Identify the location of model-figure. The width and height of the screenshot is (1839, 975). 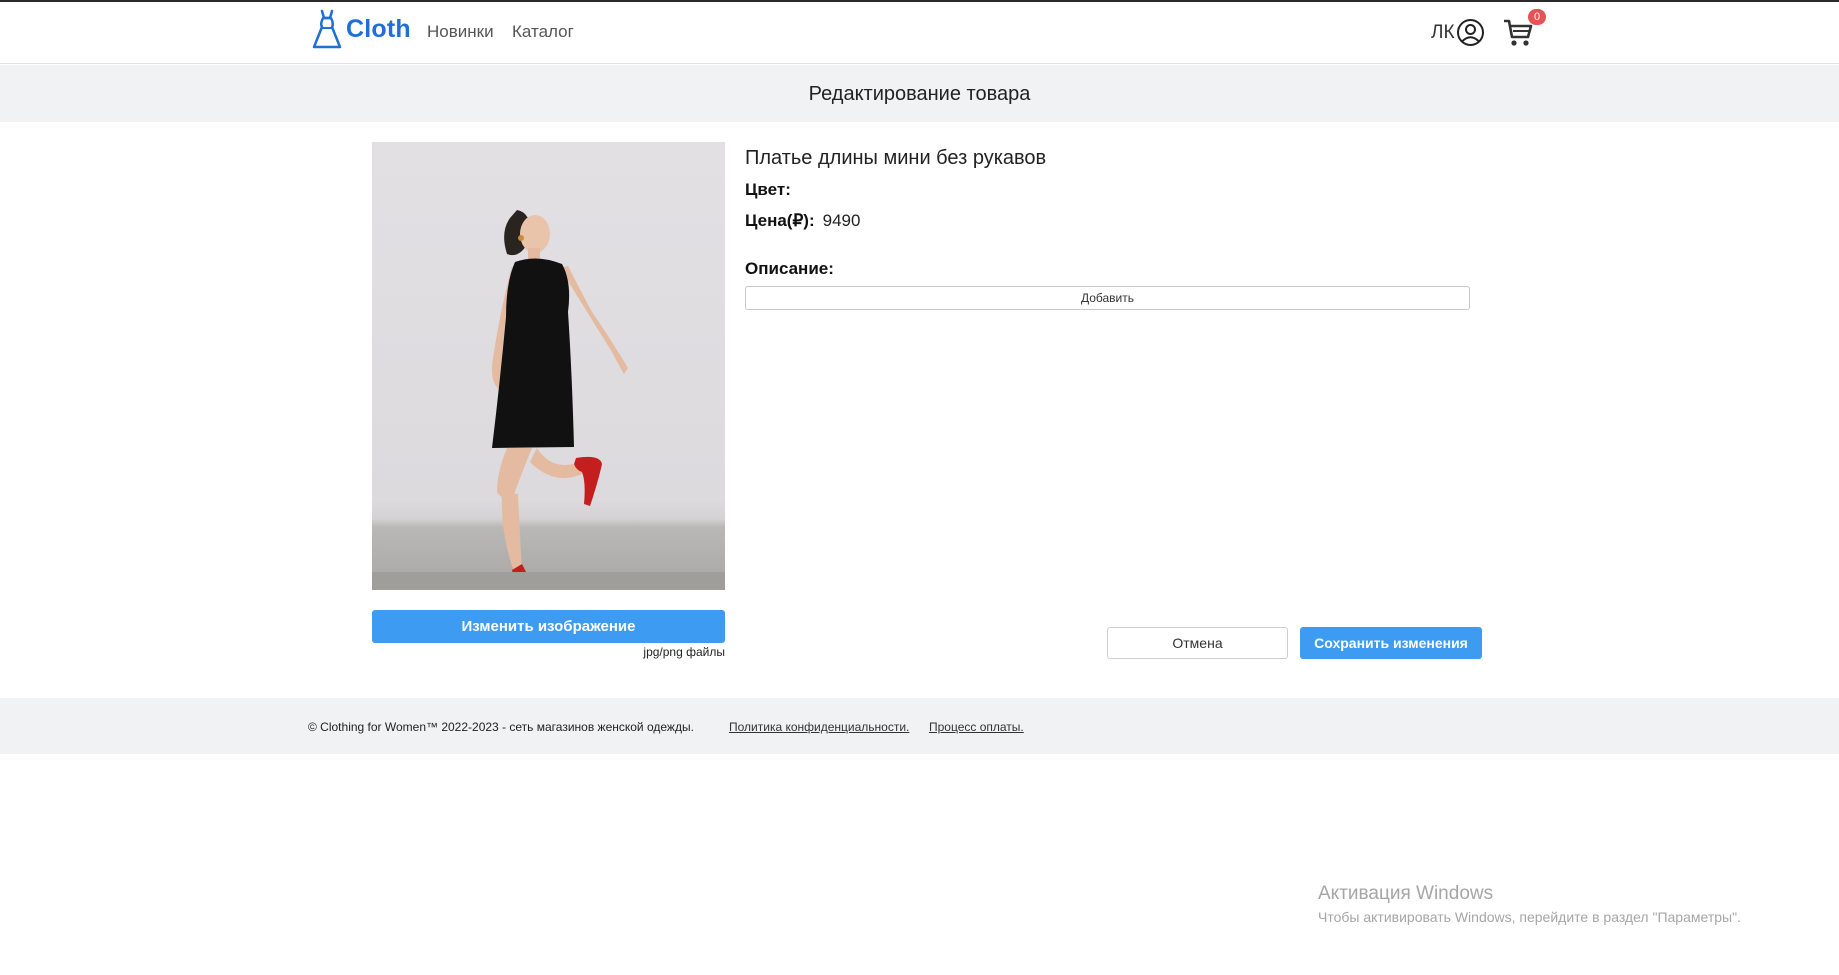
(548, 400).